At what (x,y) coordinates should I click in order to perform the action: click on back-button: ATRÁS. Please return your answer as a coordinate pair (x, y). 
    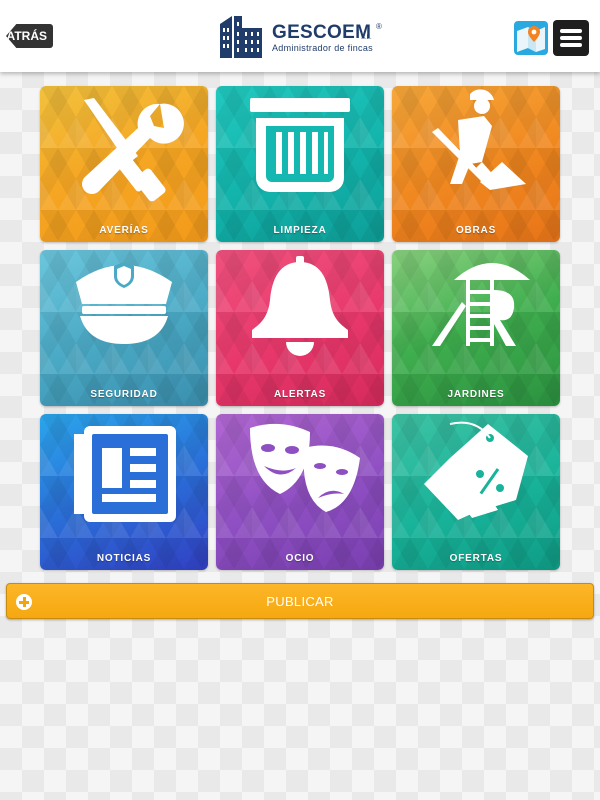
    Looking at the image, I should click on (29, 36).